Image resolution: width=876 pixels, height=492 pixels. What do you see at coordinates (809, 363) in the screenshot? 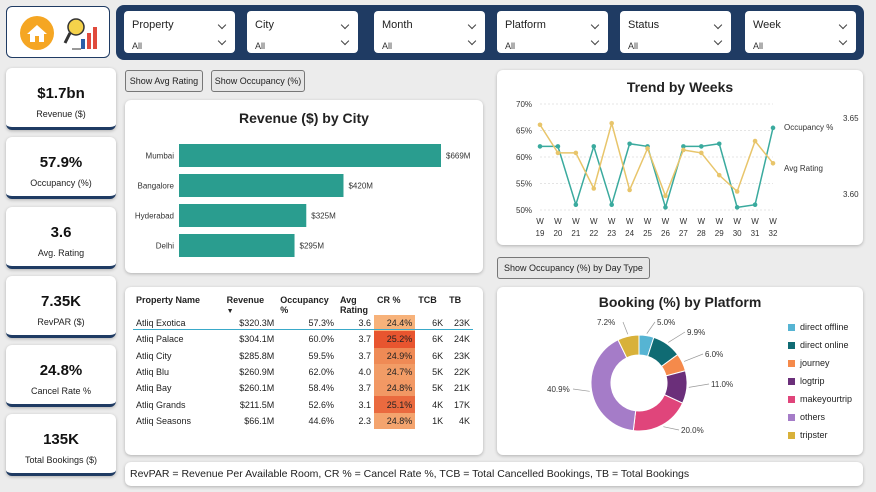
I see `legend-item: journey` at bounding box center [809, 363].